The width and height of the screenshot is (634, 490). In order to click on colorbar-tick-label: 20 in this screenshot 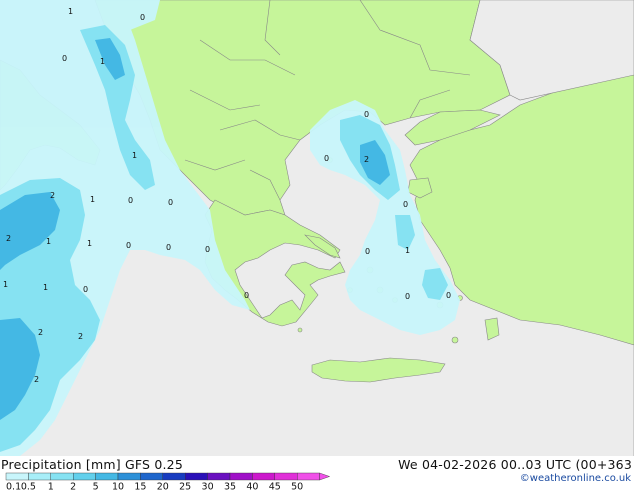, I will do `click(163, 486)`.